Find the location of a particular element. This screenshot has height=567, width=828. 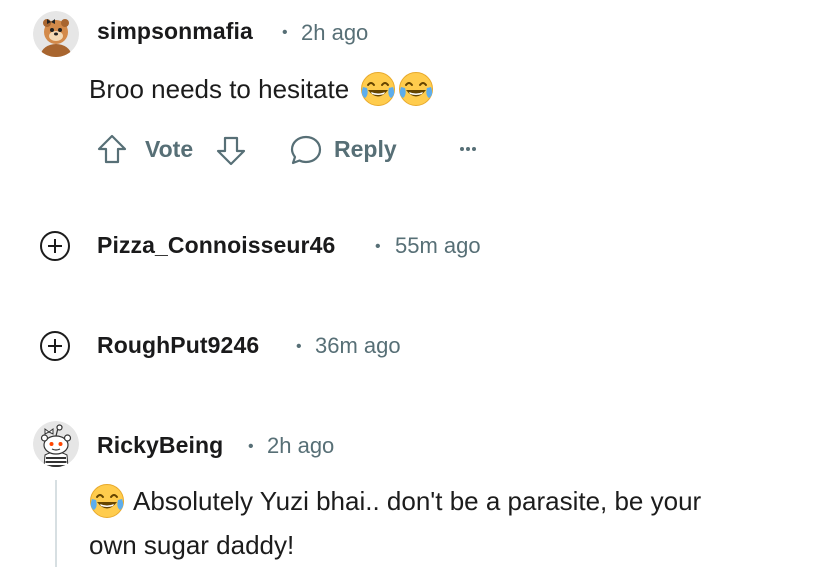

comment-username: simpsonmafia is located at coordinates (175, 31).